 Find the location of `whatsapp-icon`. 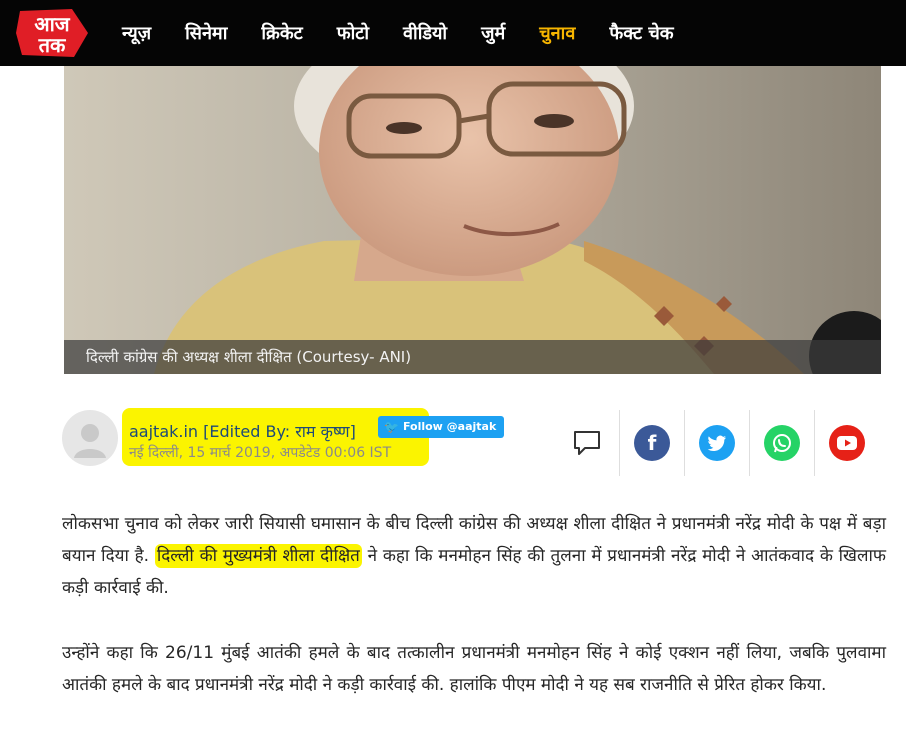

whatsapp-icon is located at coordinates (782, 443).